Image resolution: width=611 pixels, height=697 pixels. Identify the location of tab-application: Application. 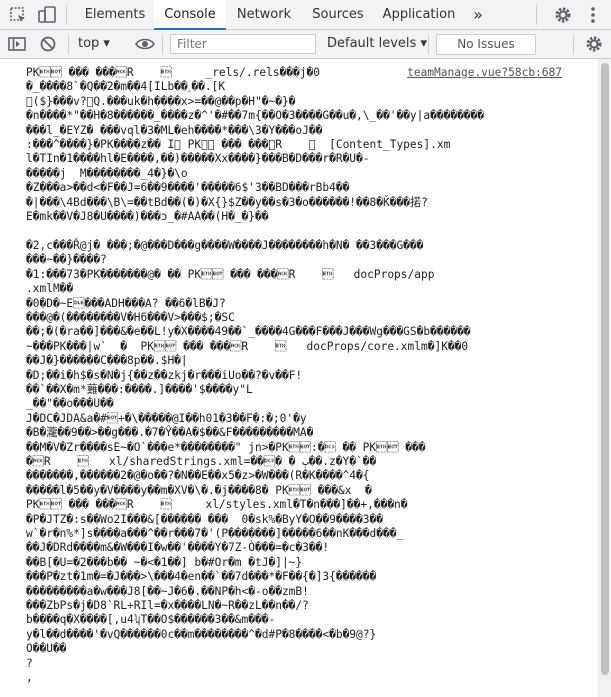
(419, 14).